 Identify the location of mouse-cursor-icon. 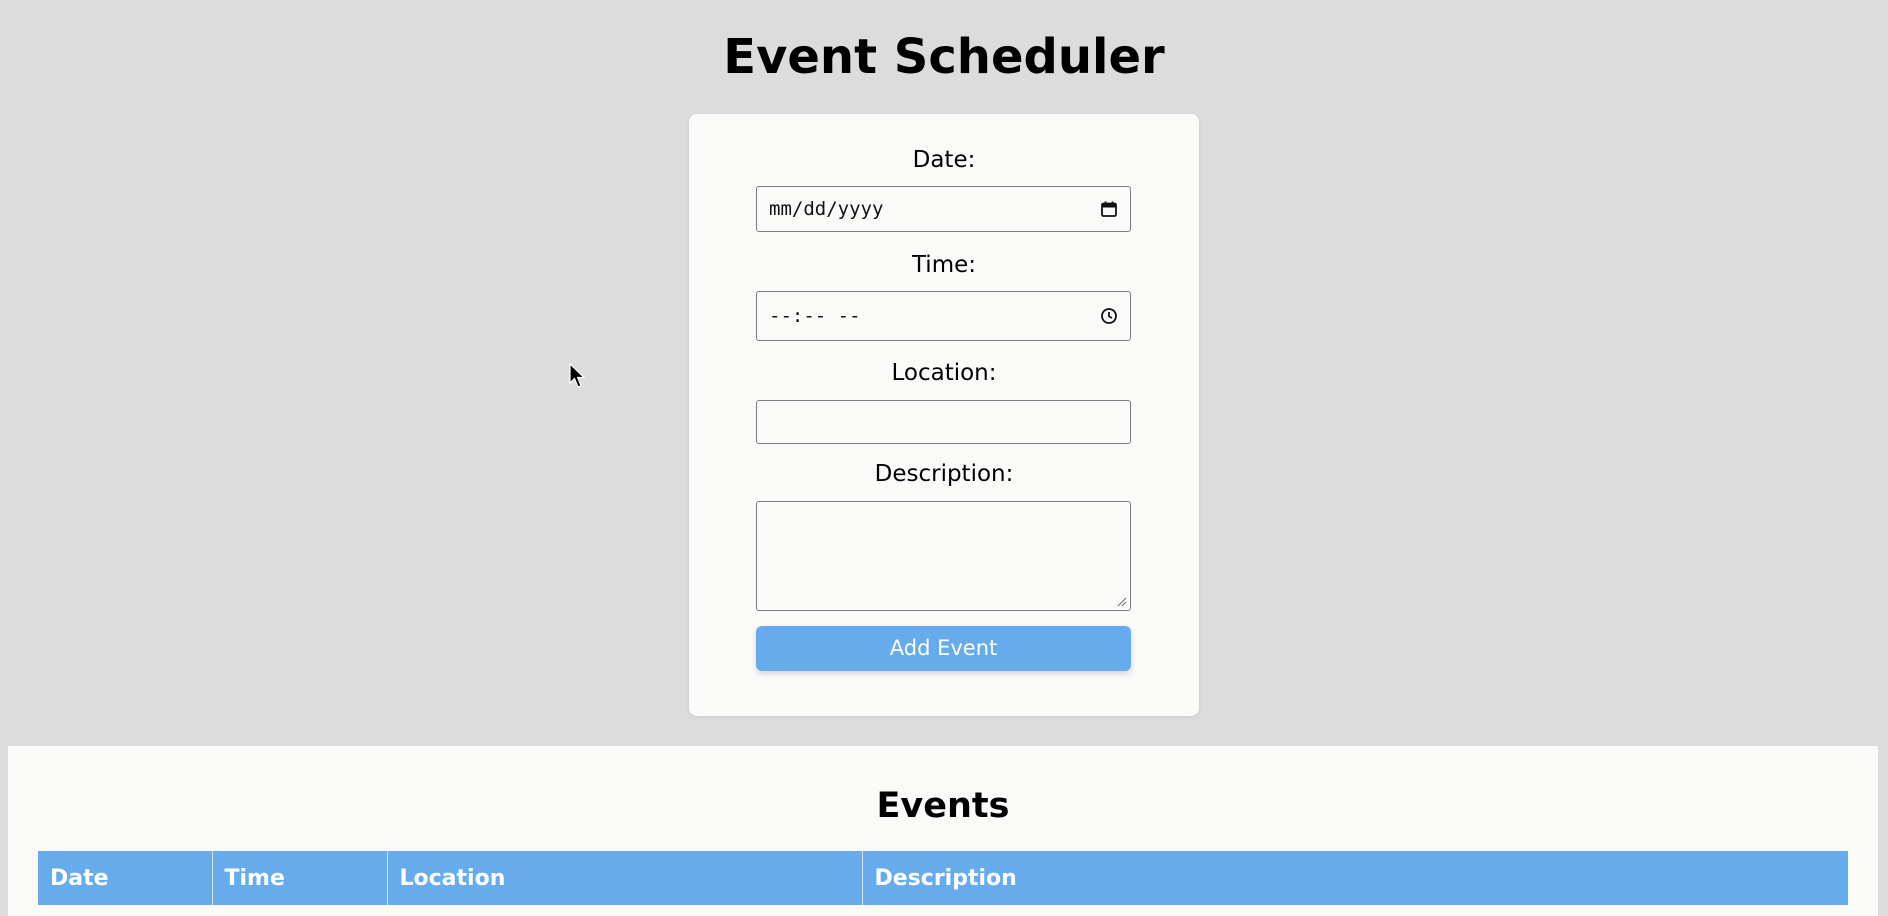
(577, 375).